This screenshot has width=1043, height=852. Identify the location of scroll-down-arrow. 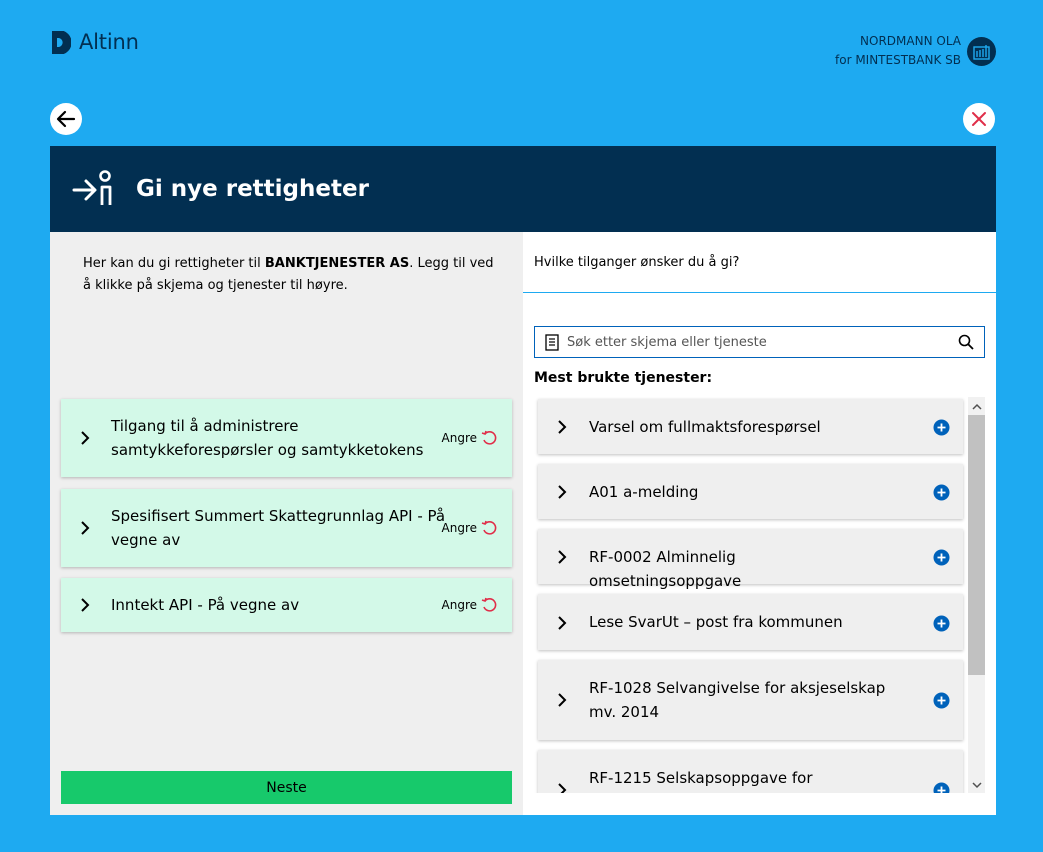
(976, 785).